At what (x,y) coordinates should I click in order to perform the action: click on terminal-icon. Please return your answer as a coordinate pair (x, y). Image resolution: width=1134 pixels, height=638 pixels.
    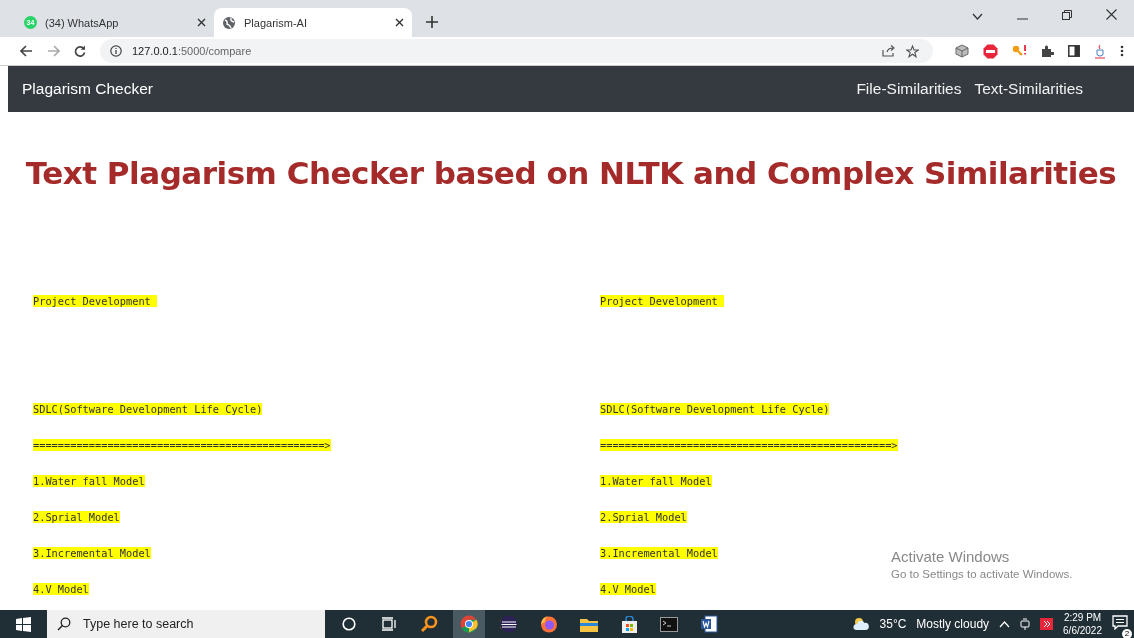
    Looking at the image, I should click on (669, 624).